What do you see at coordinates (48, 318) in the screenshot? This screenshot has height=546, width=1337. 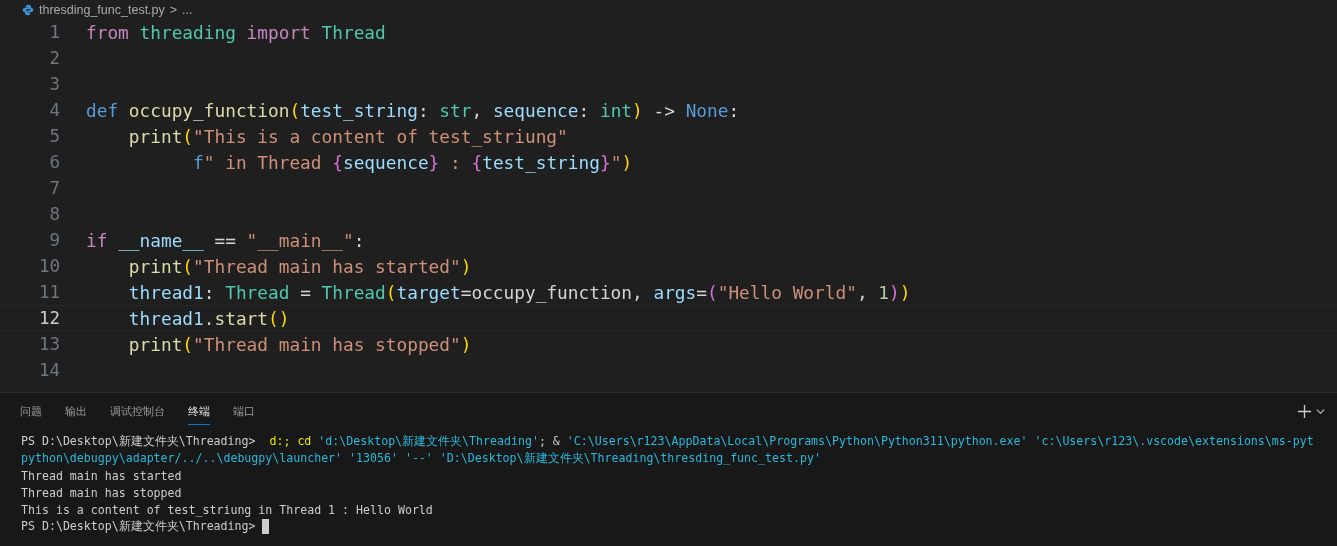 I see `line-number: 12` at bounding box center [48, 318].